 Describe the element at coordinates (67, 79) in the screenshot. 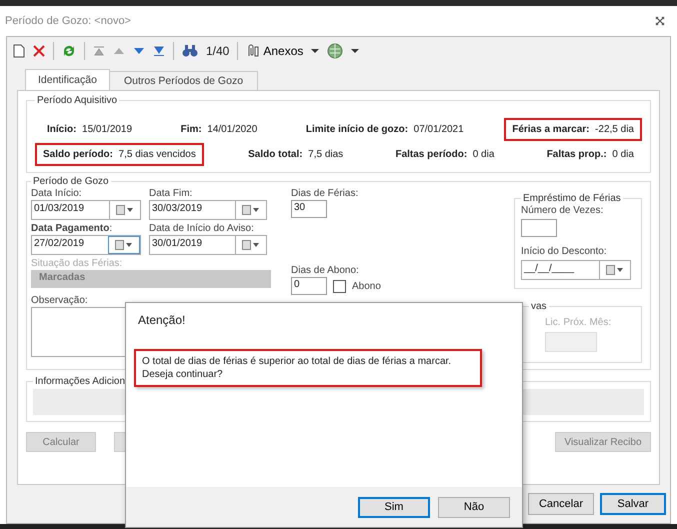

I see `tab: Identificação` at that location.